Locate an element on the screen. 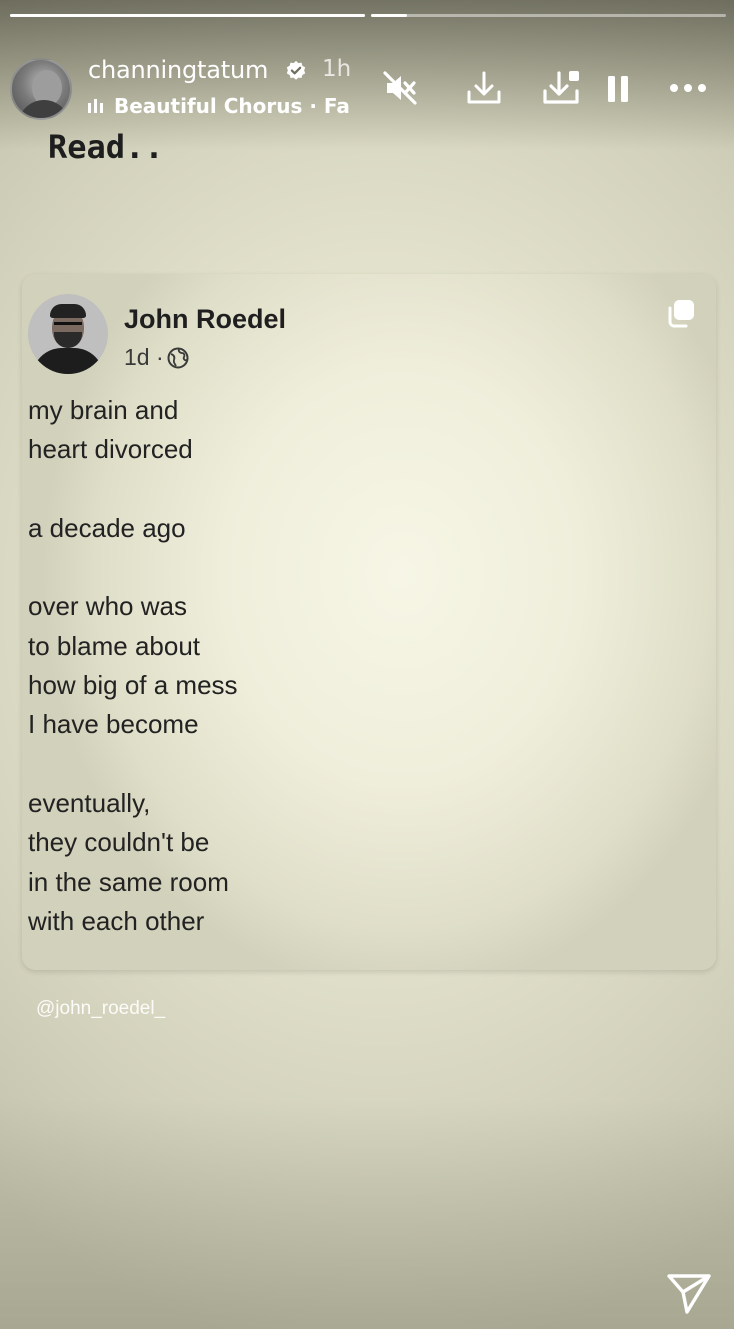  post-line: to blame about is located at coordinates (114, 645).